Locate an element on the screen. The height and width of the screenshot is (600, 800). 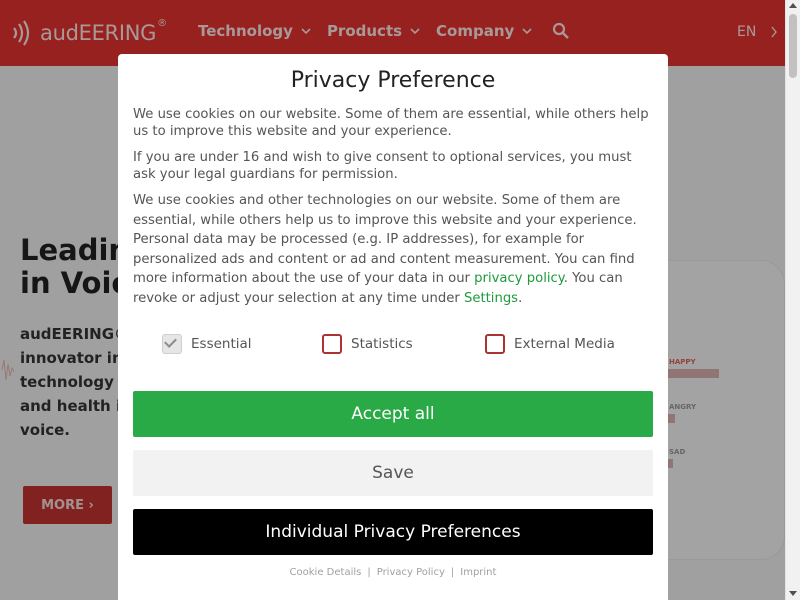
statistics-checkbox is located at coordinates (332, 344).